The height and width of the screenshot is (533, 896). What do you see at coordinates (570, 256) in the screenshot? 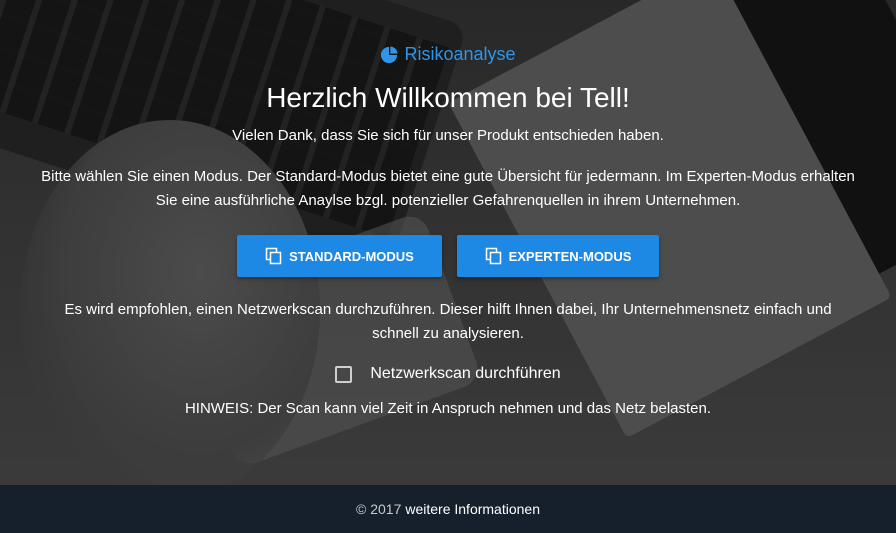
I see `expert-mode-label: EXPERTEN-MODUS` at bounding box center [570, 256].